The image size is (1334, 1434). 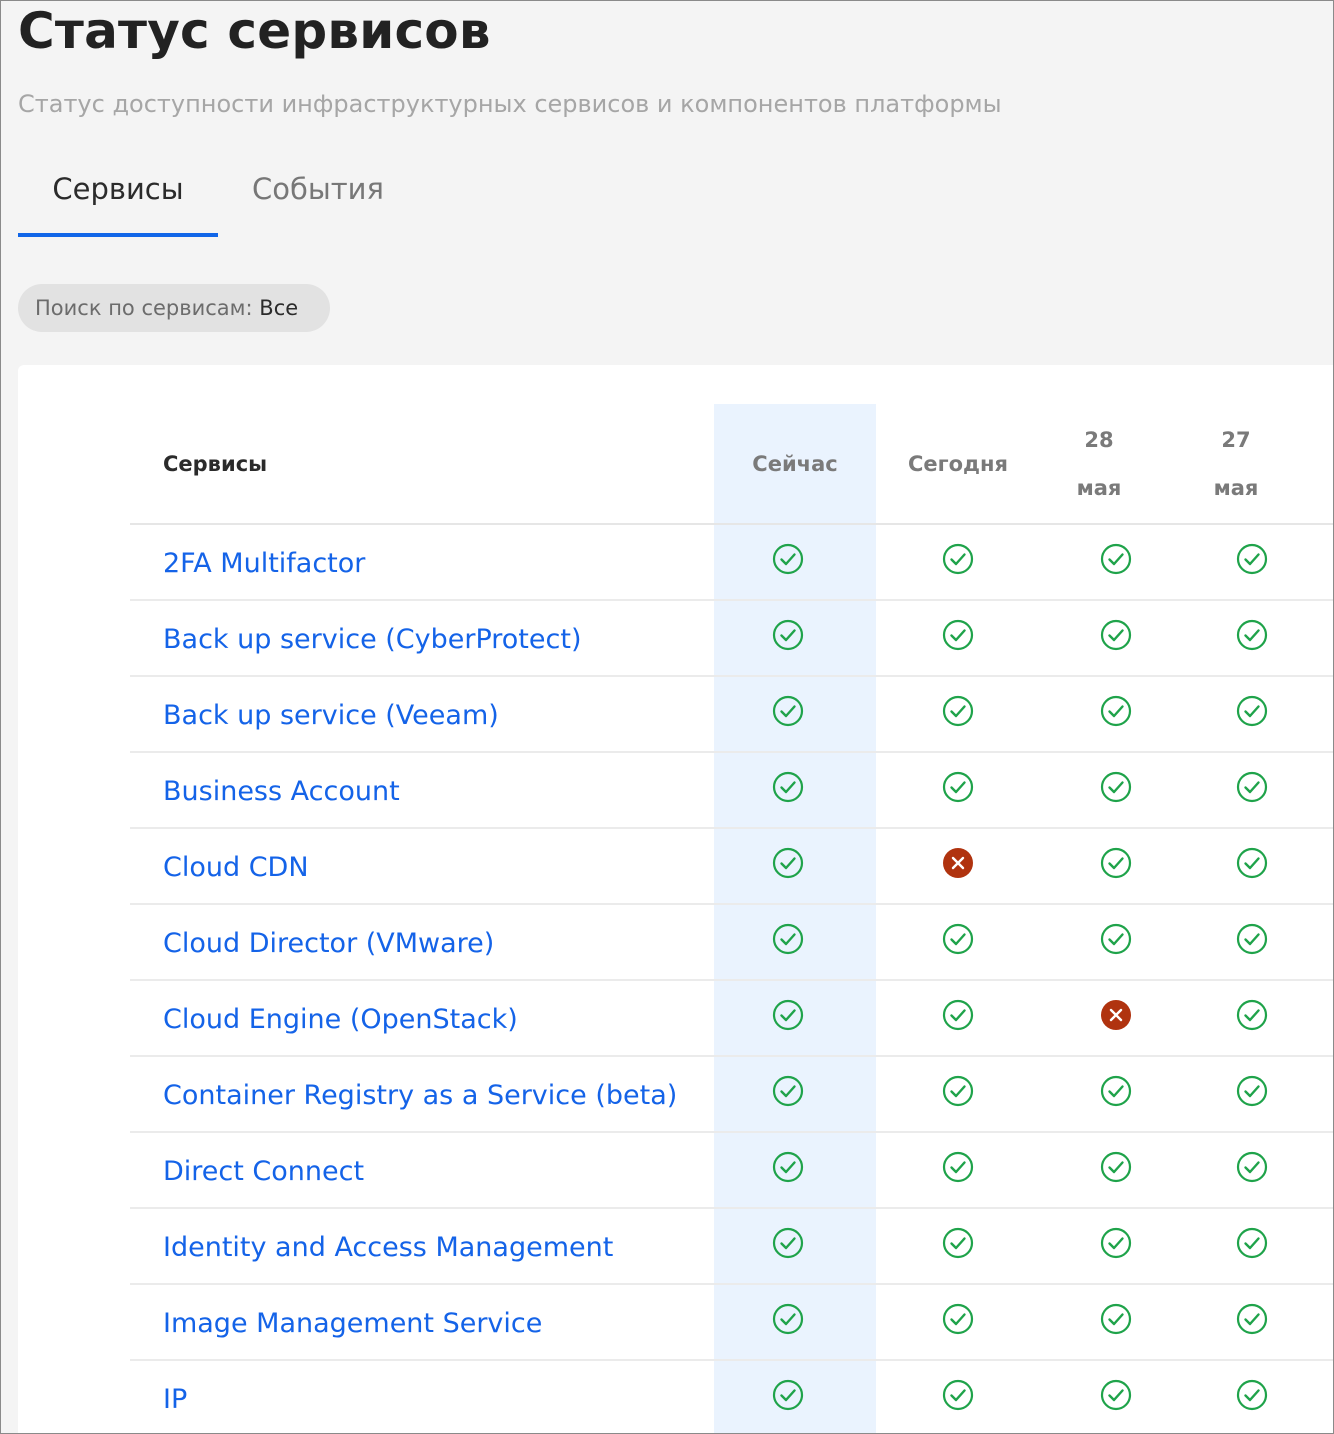 What do you see at coordinates (957, 464) in the screenshot?
I see `header-today: Сегодня` at bounding box center [957, 464].